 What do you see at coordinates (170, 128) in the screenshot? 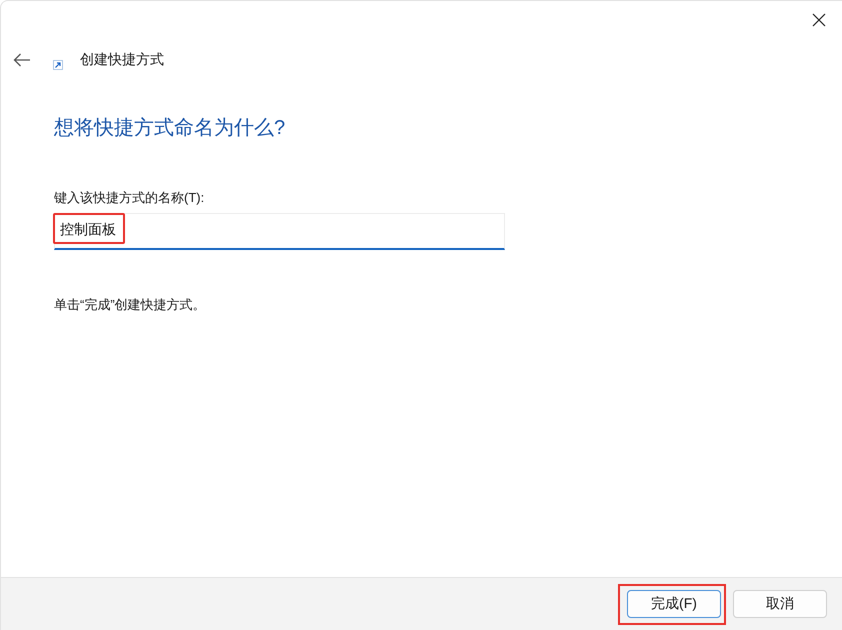
I see `page-heading: 想将快捷方式命名为什么?` at bounding box center [170, 128].